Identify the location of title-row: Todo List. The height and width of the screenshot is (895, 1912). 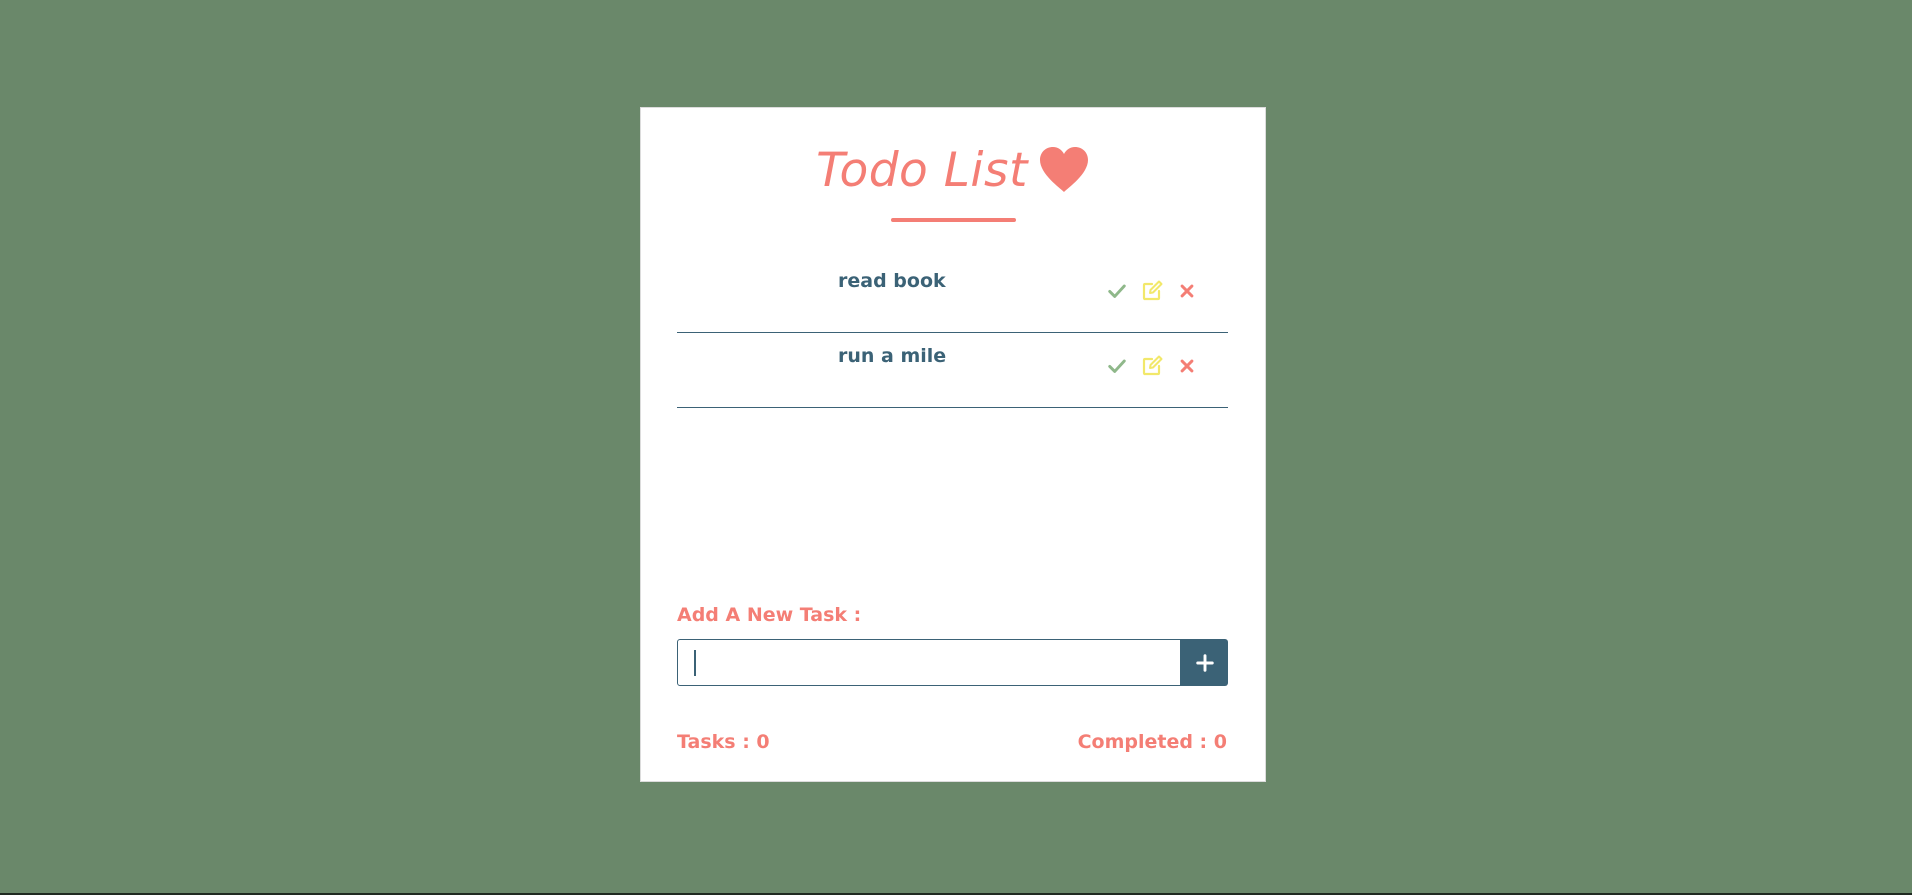
(953, 170).